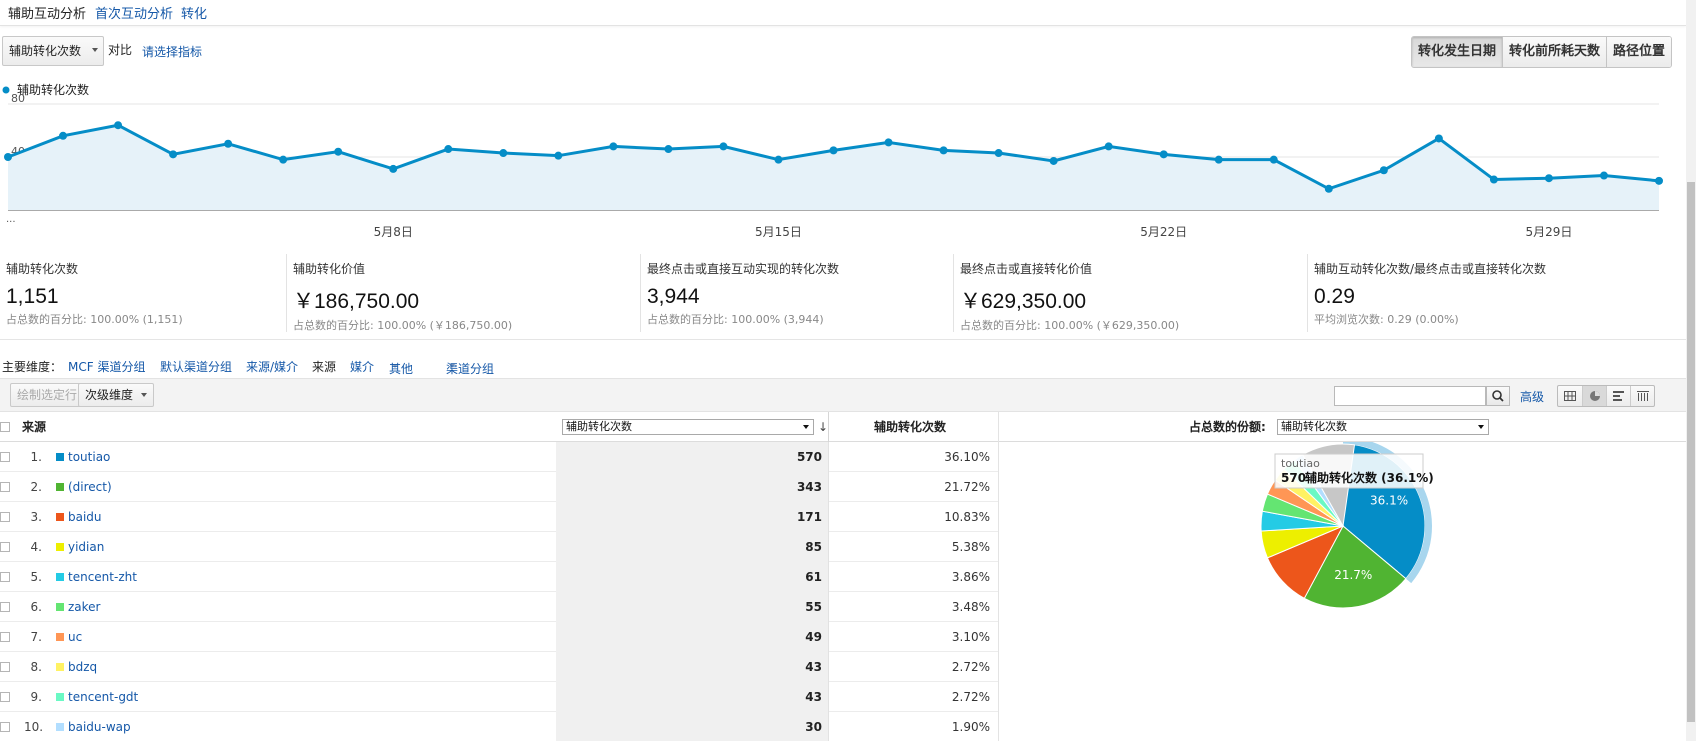 This screenshot has height=741, width=1696. I want to click on table-row: 2. (direct) 343 21.72%, so click(499, 487).